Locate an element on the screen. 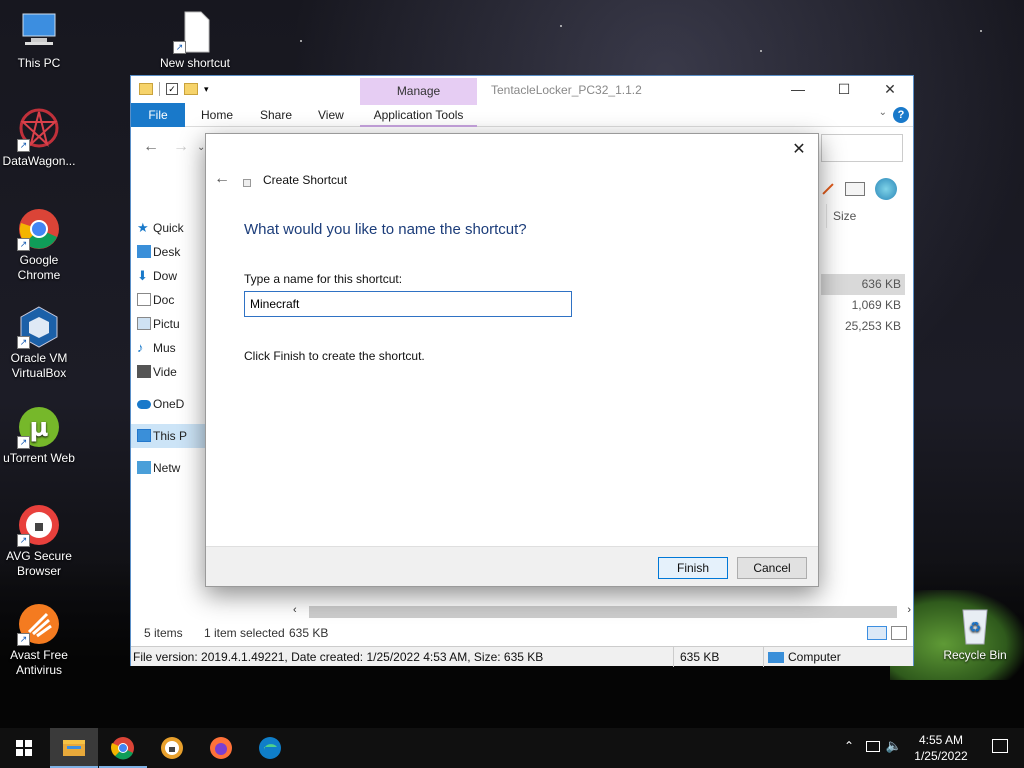 This screenshot has height=768, width=1024. scrollbar-thumb is located at coordinates (603, 612).